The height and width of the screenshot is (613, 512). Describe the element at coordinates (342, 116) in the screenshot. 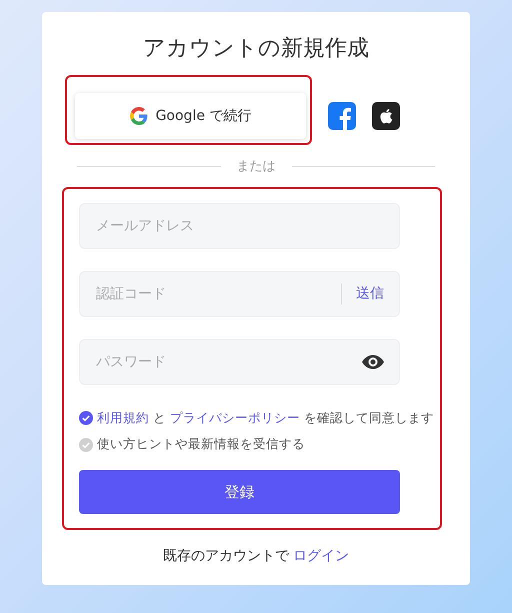

I see `facebook-icon` at that location.